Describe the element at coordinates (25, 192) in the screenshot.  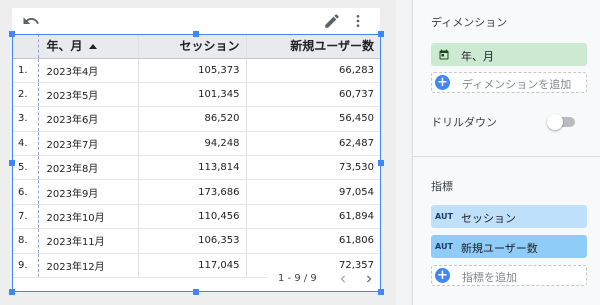
I see `row-index: 6.` at that location.